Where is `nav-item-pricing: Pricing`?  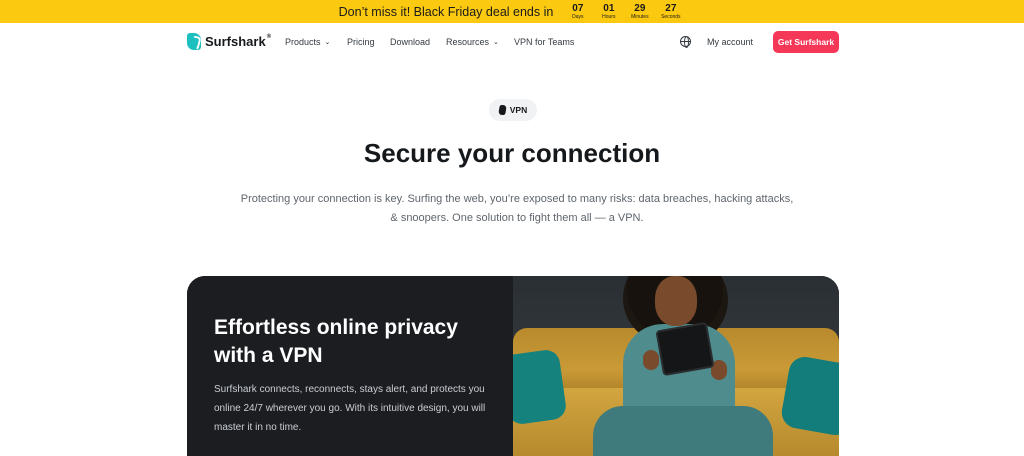
nav-item-pricing: Pricing is located at coordinates (361, 42).